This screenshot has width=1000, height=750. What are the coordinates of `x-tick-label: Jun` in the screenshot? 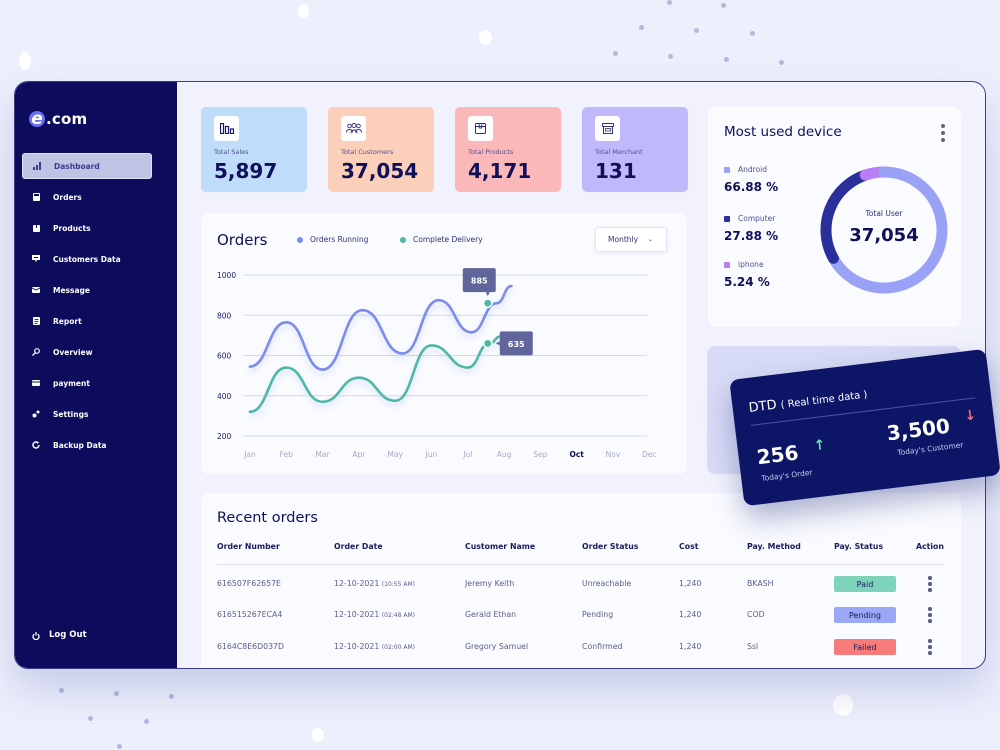 It's located at (431, 454).